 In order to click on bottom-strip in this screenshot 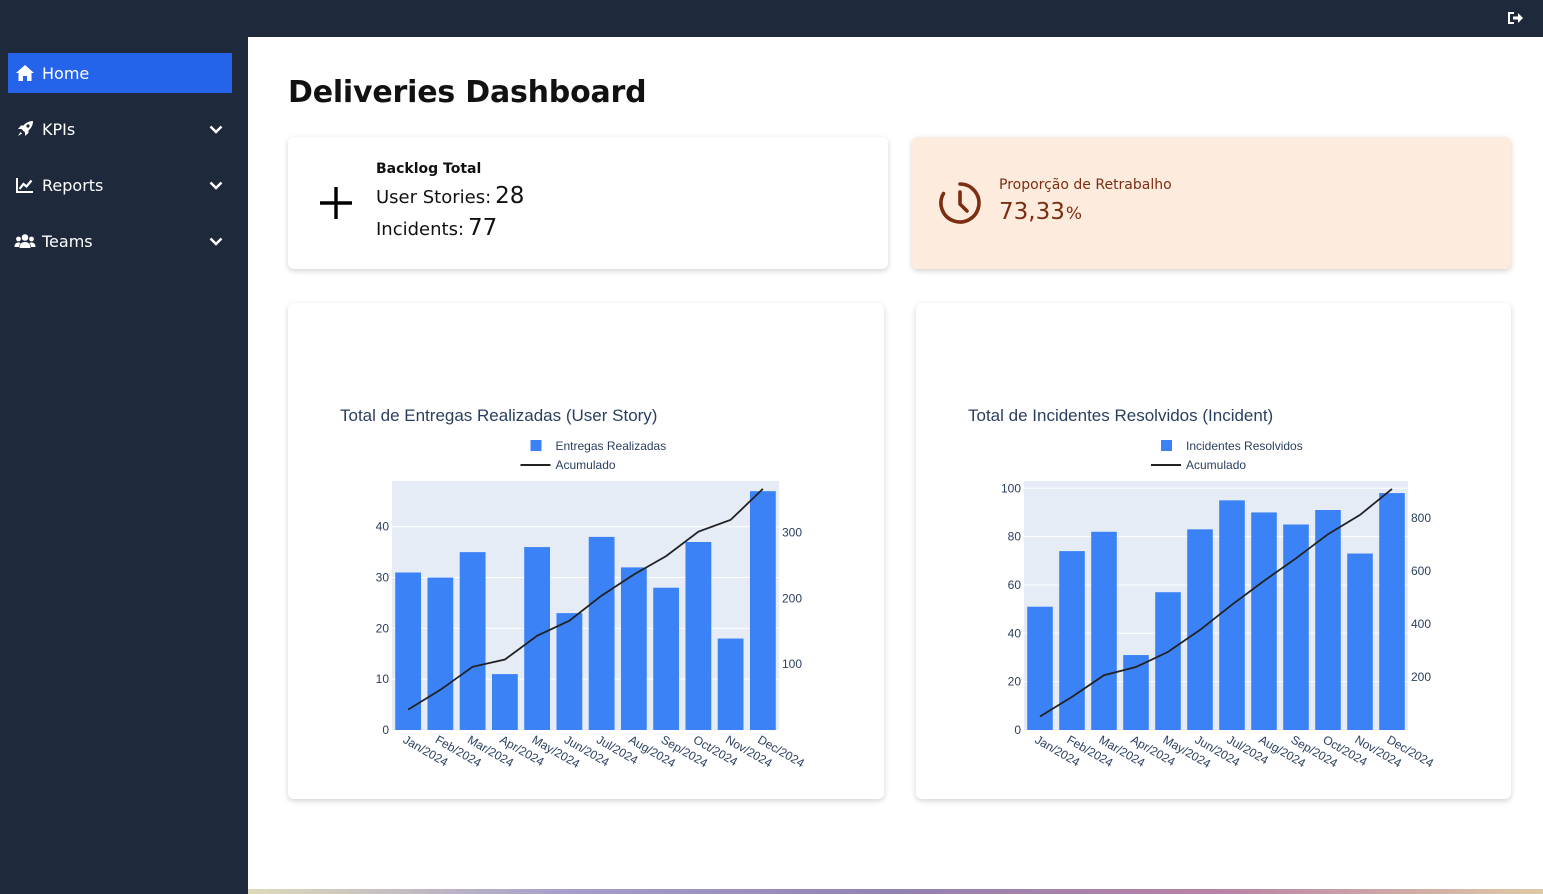, I will do `click(895, 891)`.